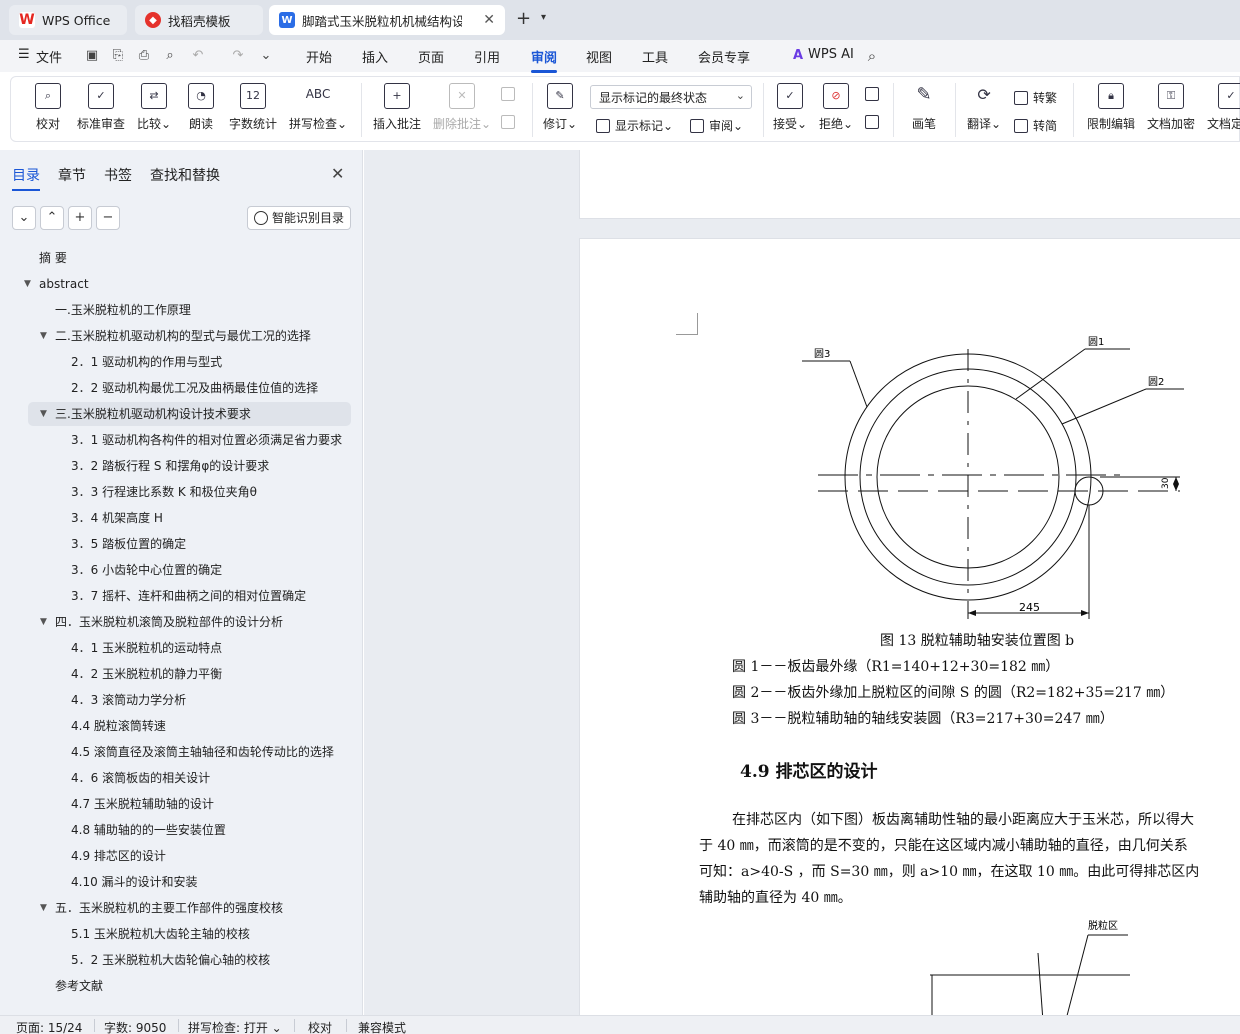 The height and width of the screenshot is (1034, 1240). I want to click on toc-item: 3．1 驱动机构各构件的相对位置必须满足省力要求, so click(208, 440).